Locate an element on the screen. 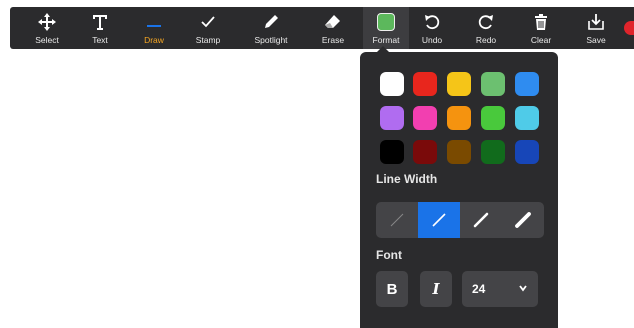 This screenshot has height=328, width=634. color-swatch-r3-c3 is located at coordinates (459, 152).